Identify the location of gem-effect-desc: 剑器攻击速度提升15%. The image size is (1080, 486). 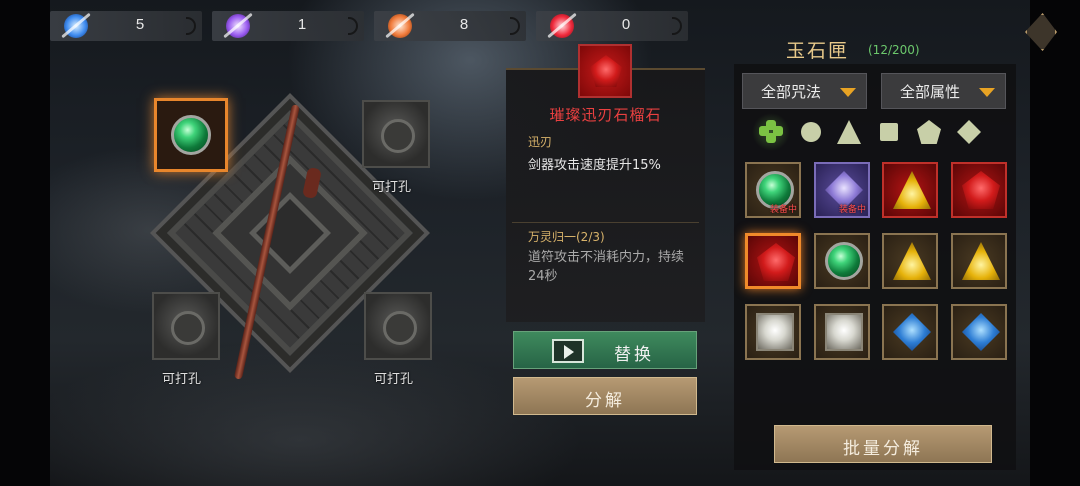
(594, 165).